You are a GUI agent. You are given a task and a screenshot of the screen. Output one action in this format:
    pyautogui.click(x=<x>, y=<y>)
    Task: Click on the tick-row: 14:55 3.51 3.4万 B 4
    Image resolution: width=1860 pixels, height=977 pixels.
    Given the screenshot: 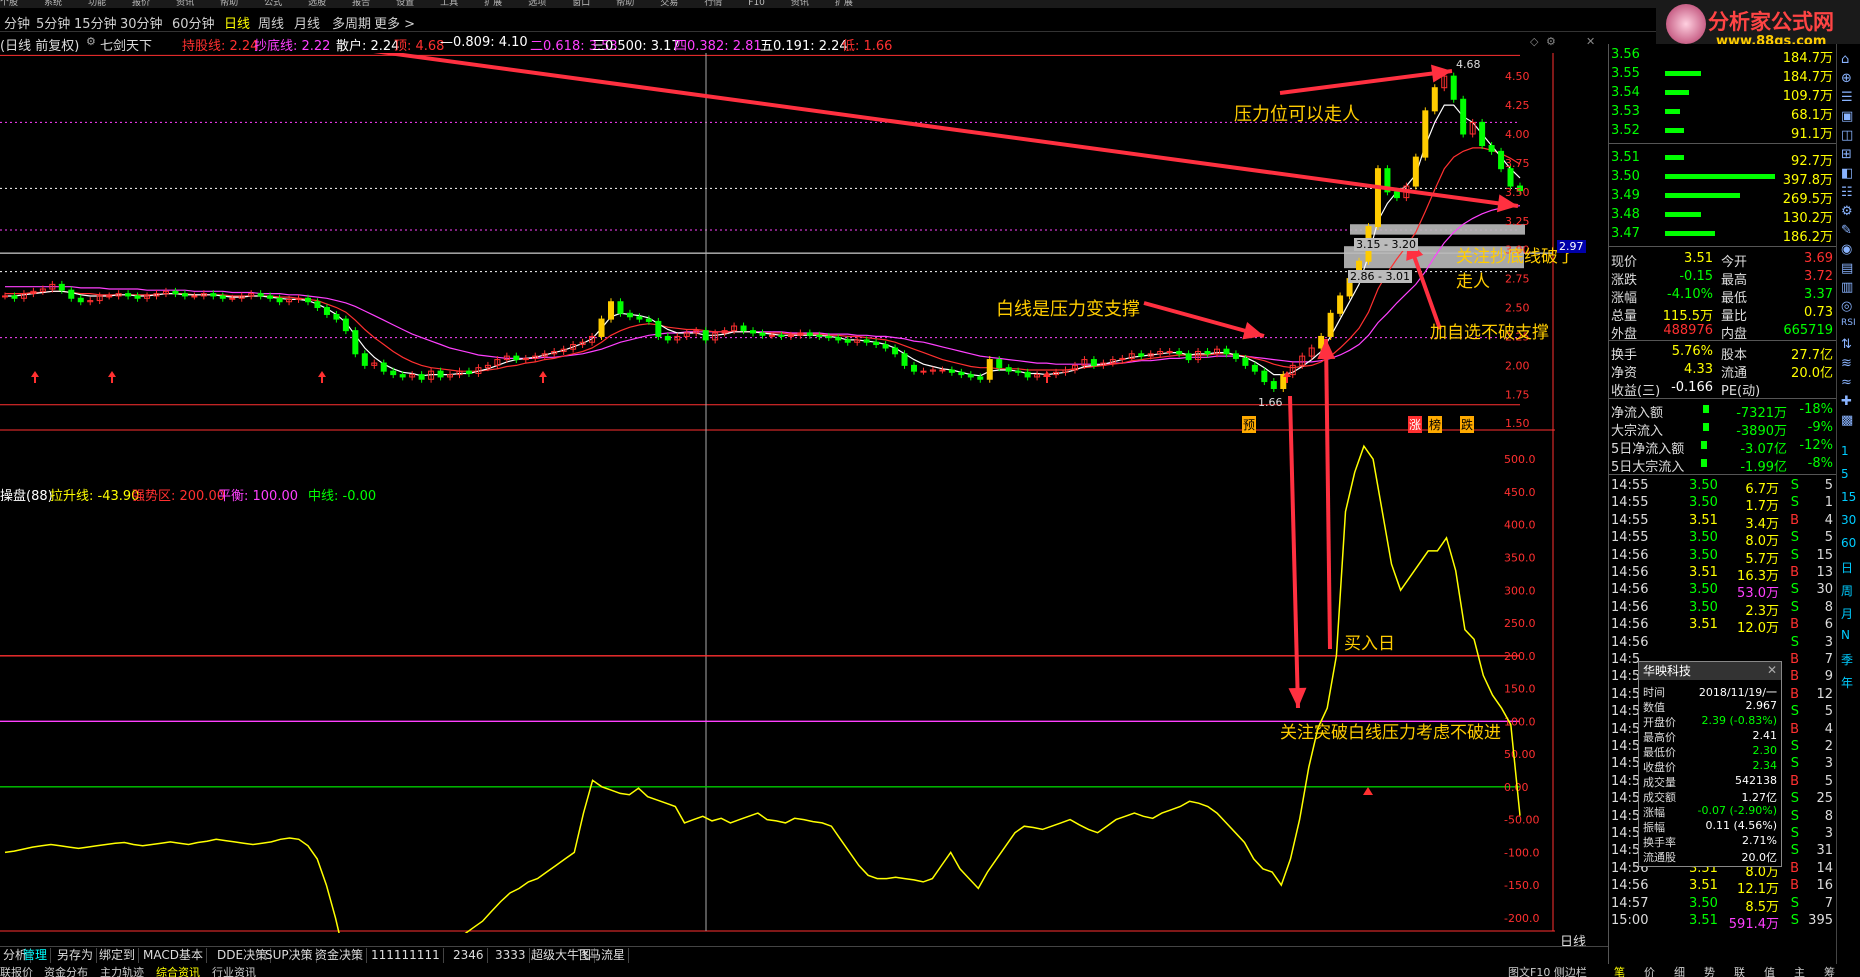 What is the action you would take?
    pyautogui.click(x=1723, y=522)
    